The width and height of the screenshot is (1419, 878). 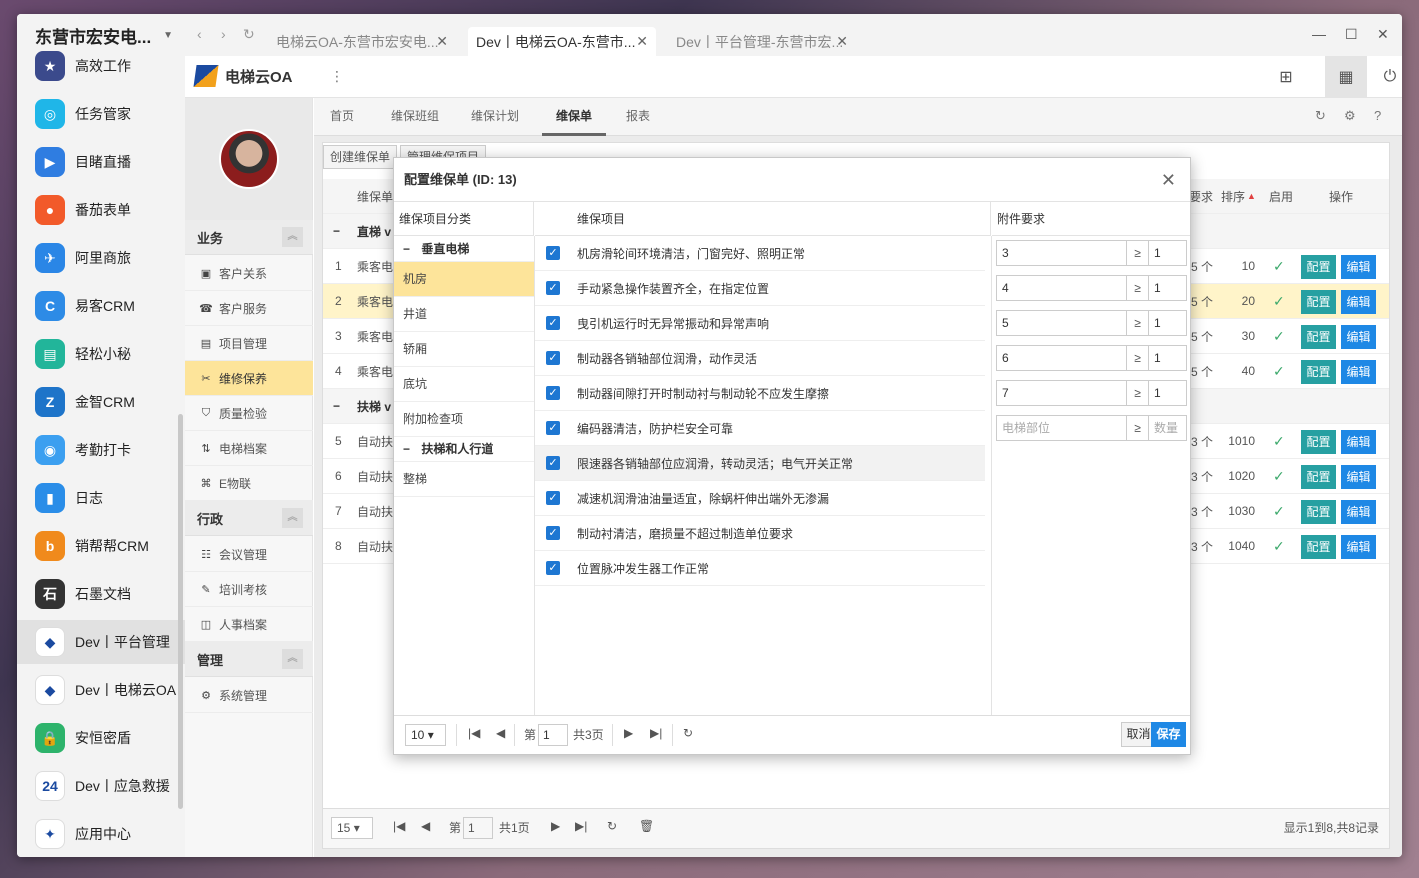 I want to click on category-label: 底坑, so click(x=415, y=384).